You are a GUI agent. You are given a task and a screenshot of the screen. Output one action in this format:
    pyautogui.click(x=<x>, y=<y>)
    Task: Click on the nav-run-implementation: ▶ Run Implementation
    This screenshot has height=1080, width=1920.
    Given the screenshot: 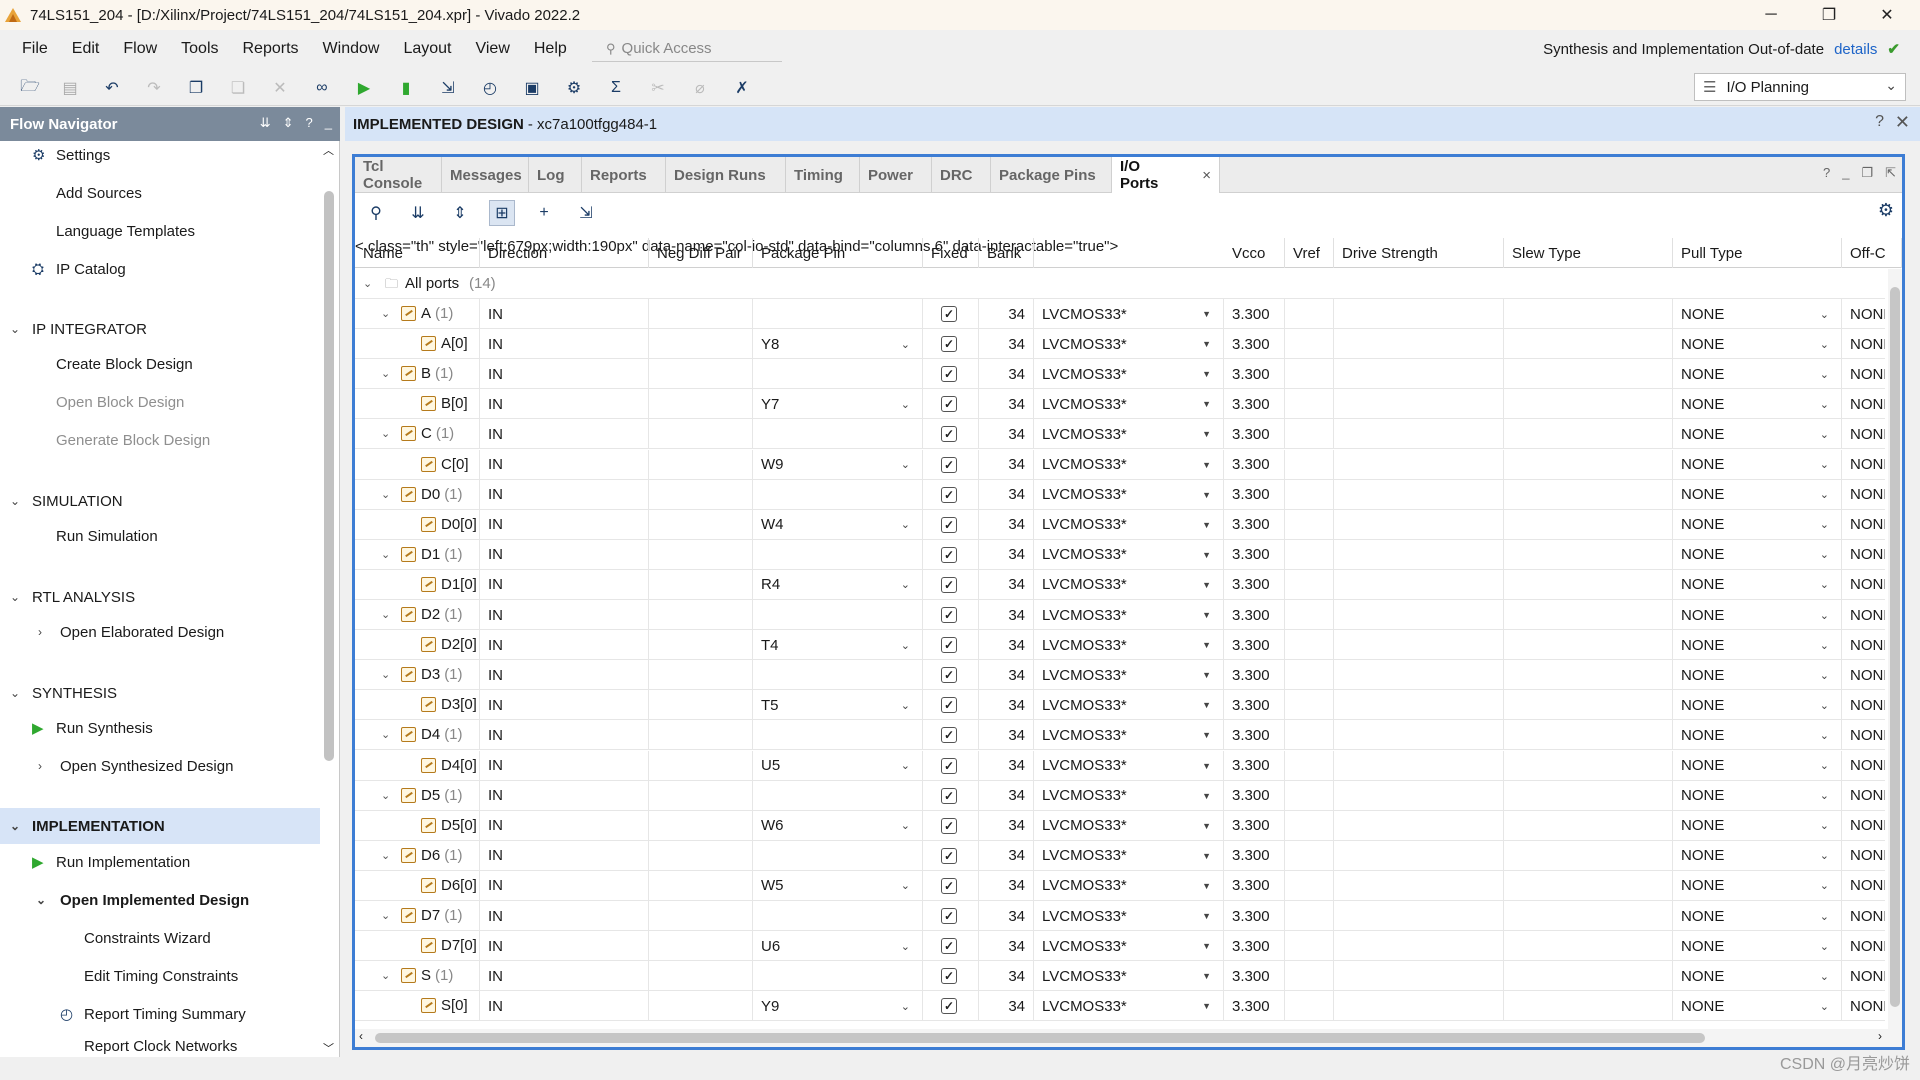 What is the action you would take?
    pyautogui.click(x=160, y=862)
    